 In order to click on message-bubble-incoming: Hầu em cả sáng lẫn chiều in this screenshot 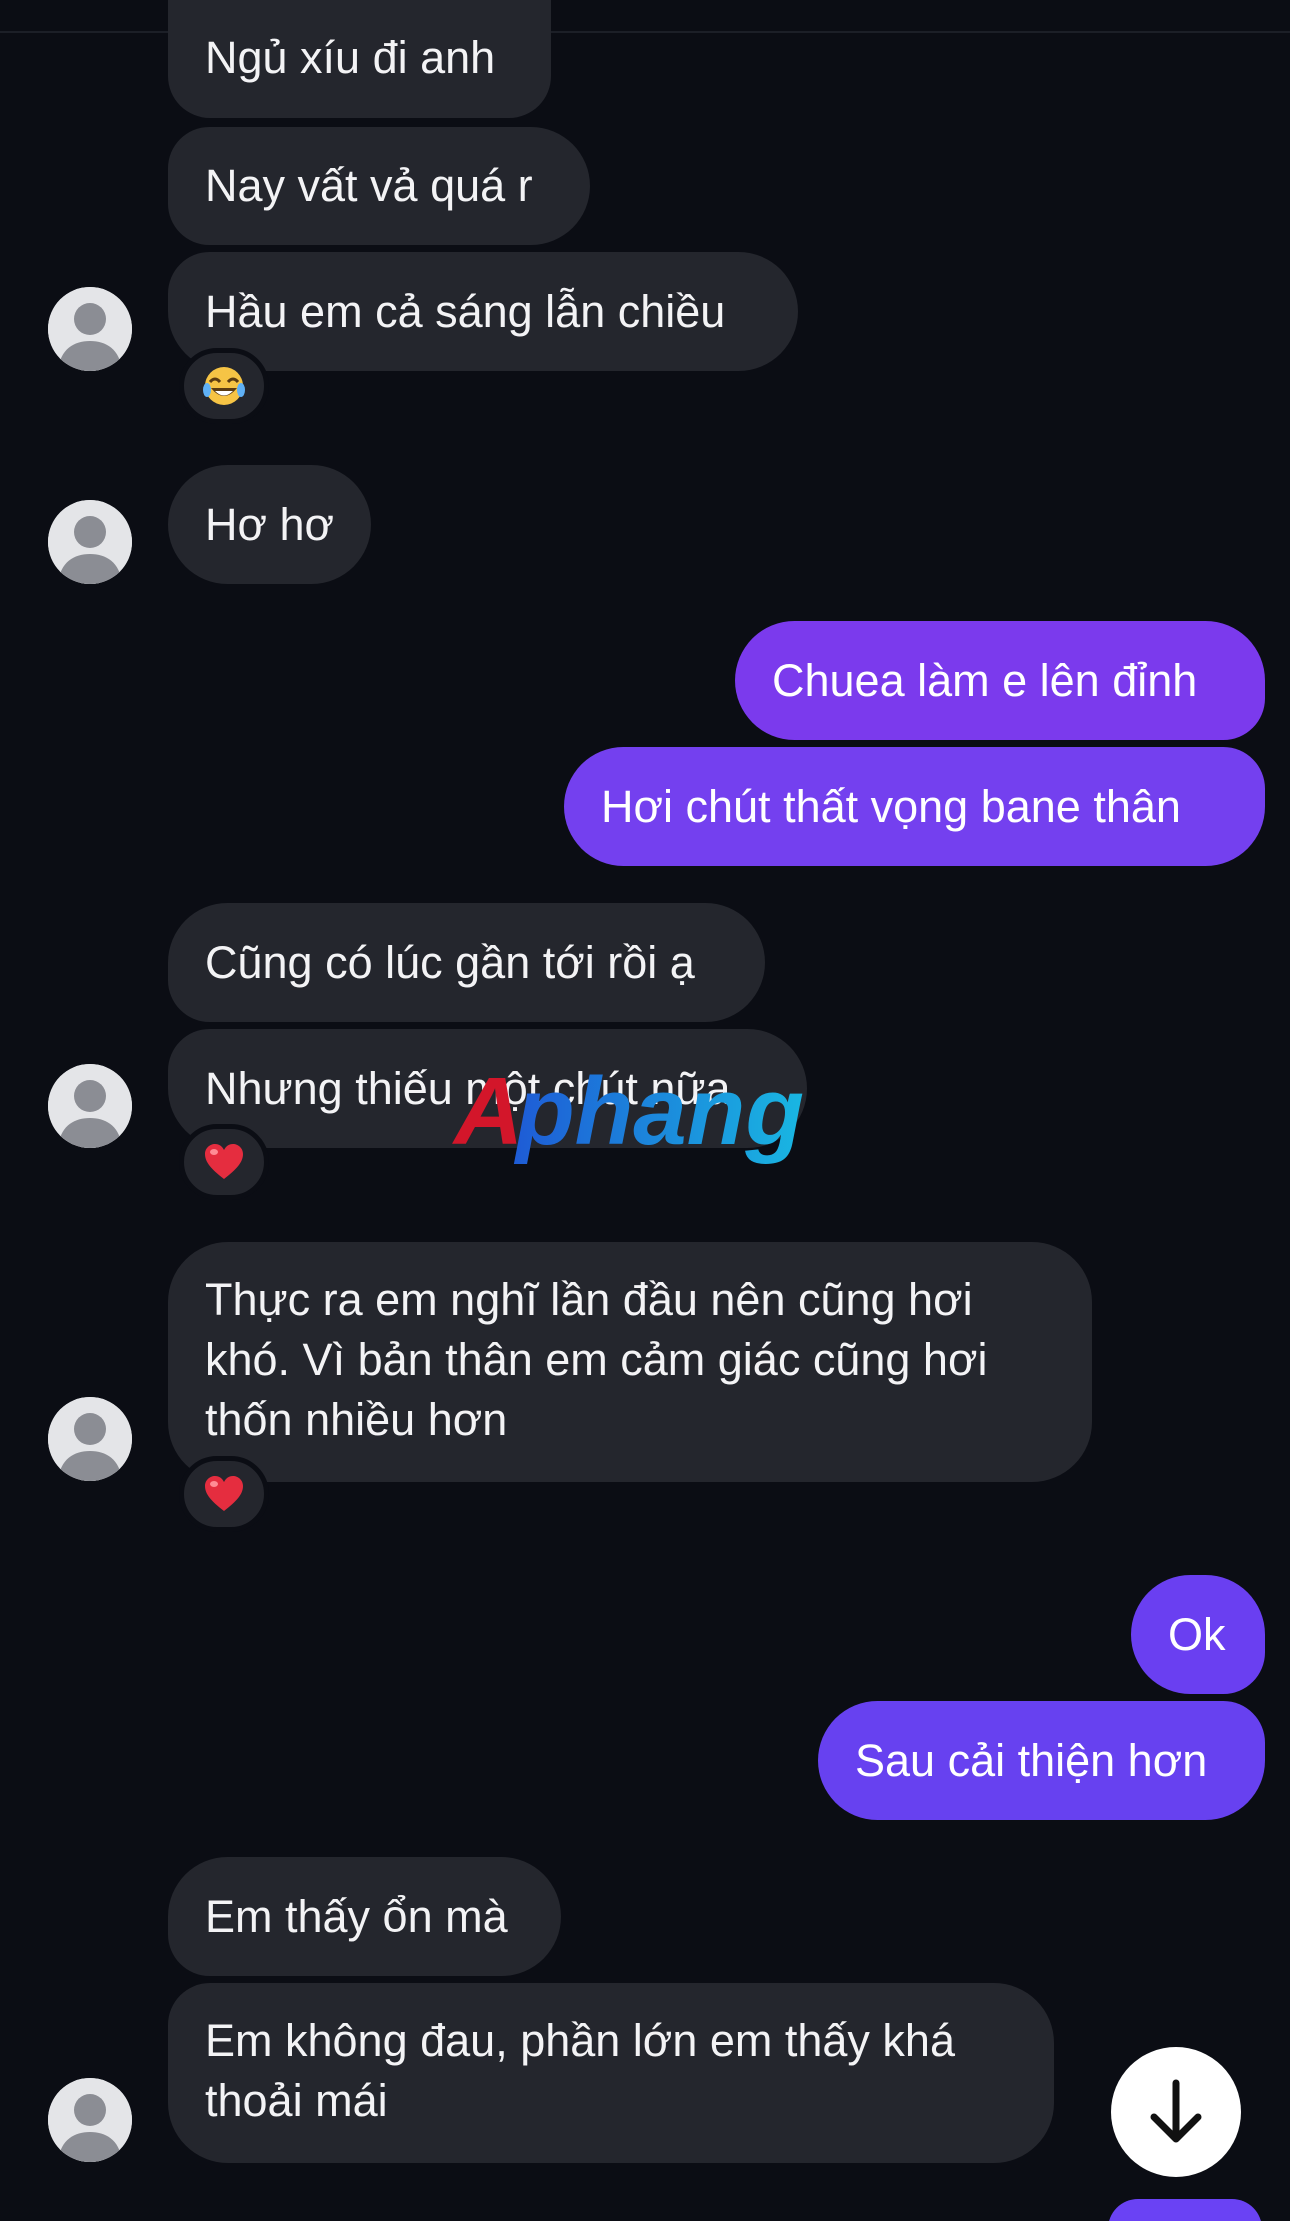, I will do `click(483, 311)`.